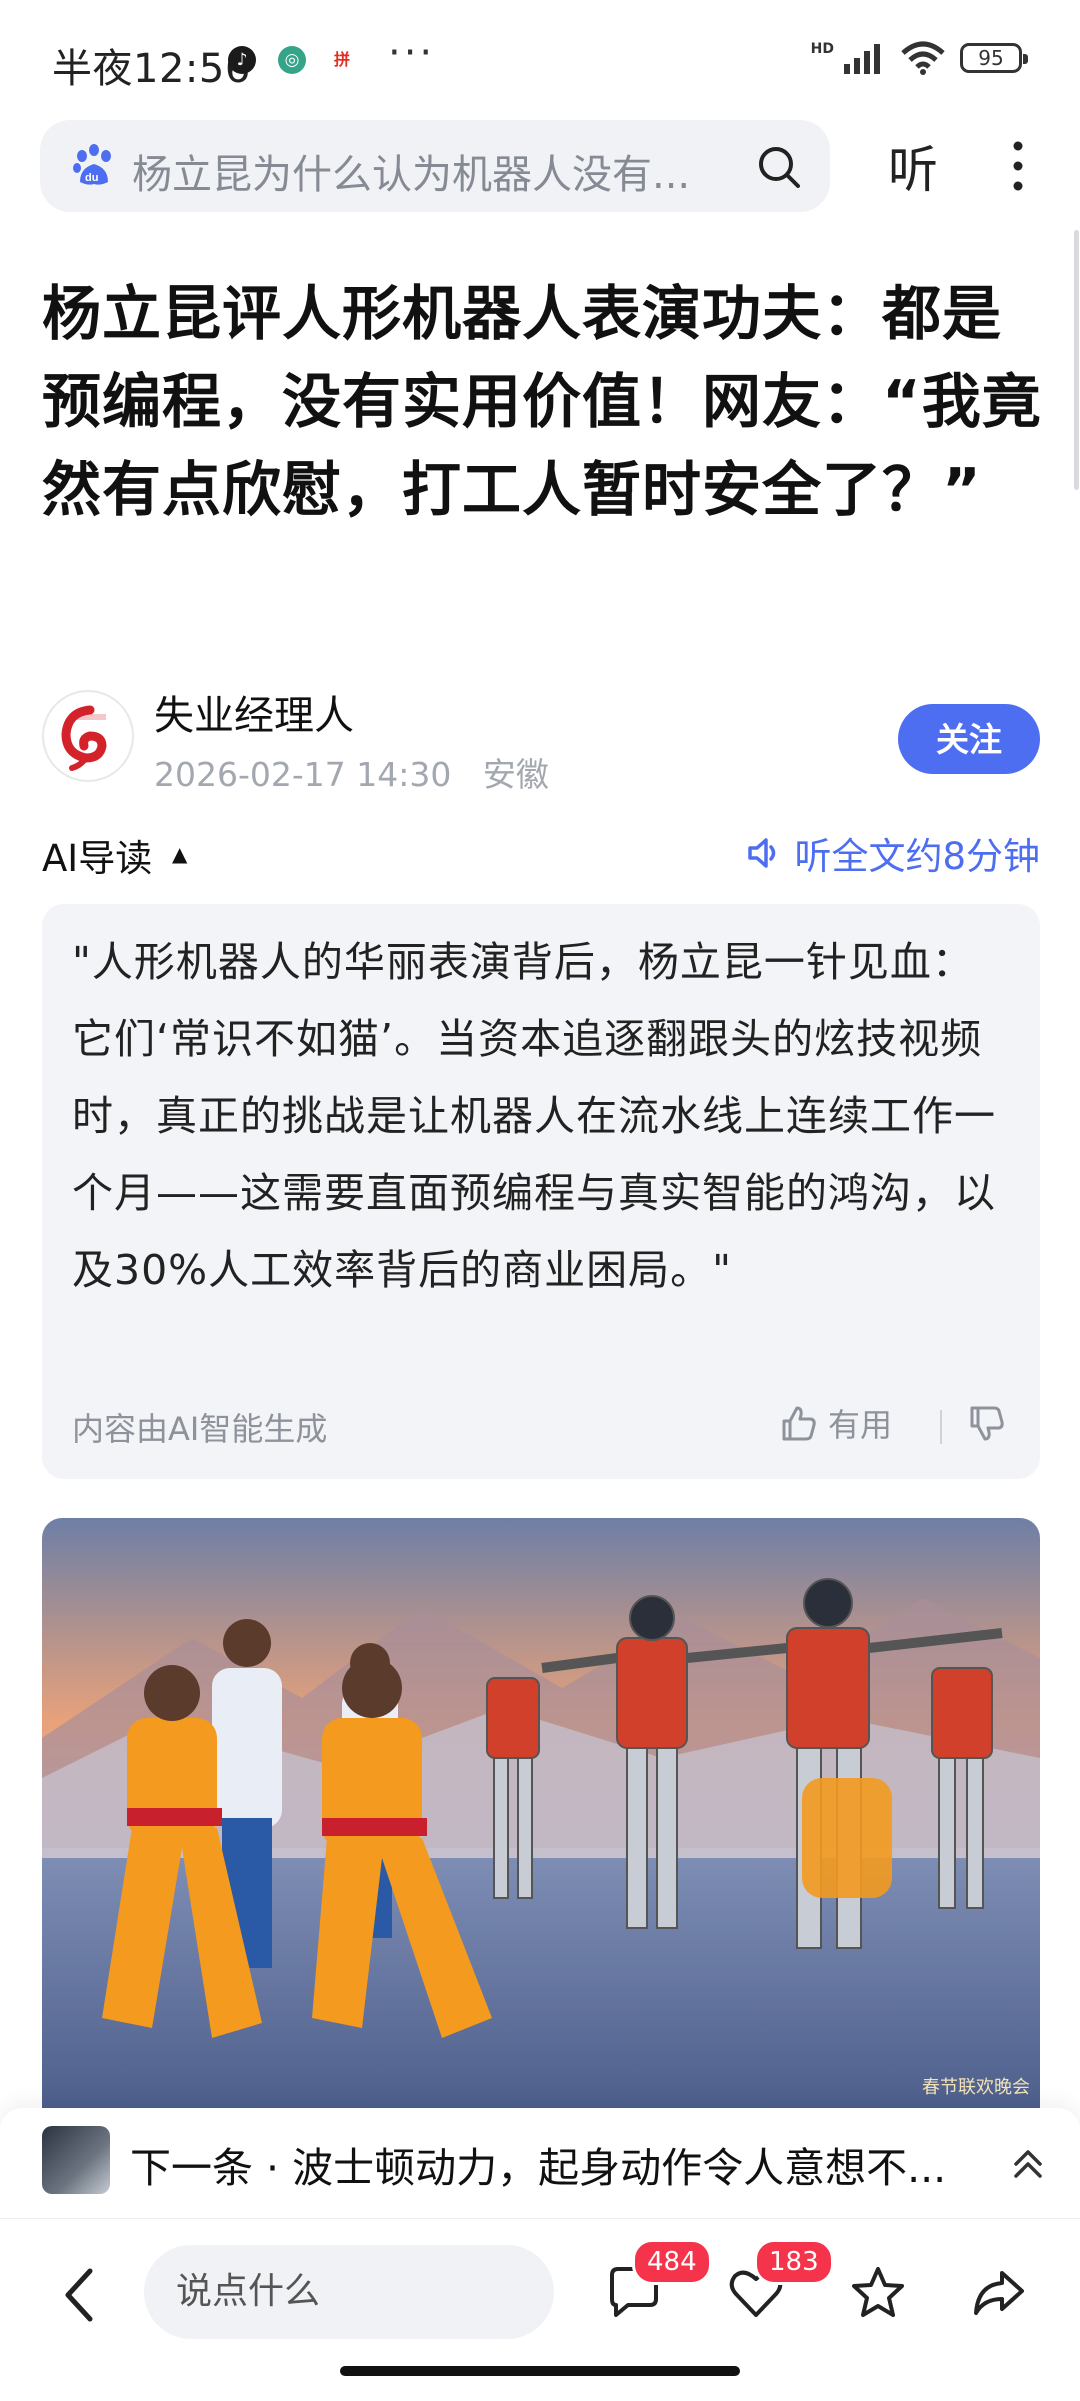  Describe the element at coordinates (349, 2292) in the screenshot. I see `comment-input: 说点什么` at that location.